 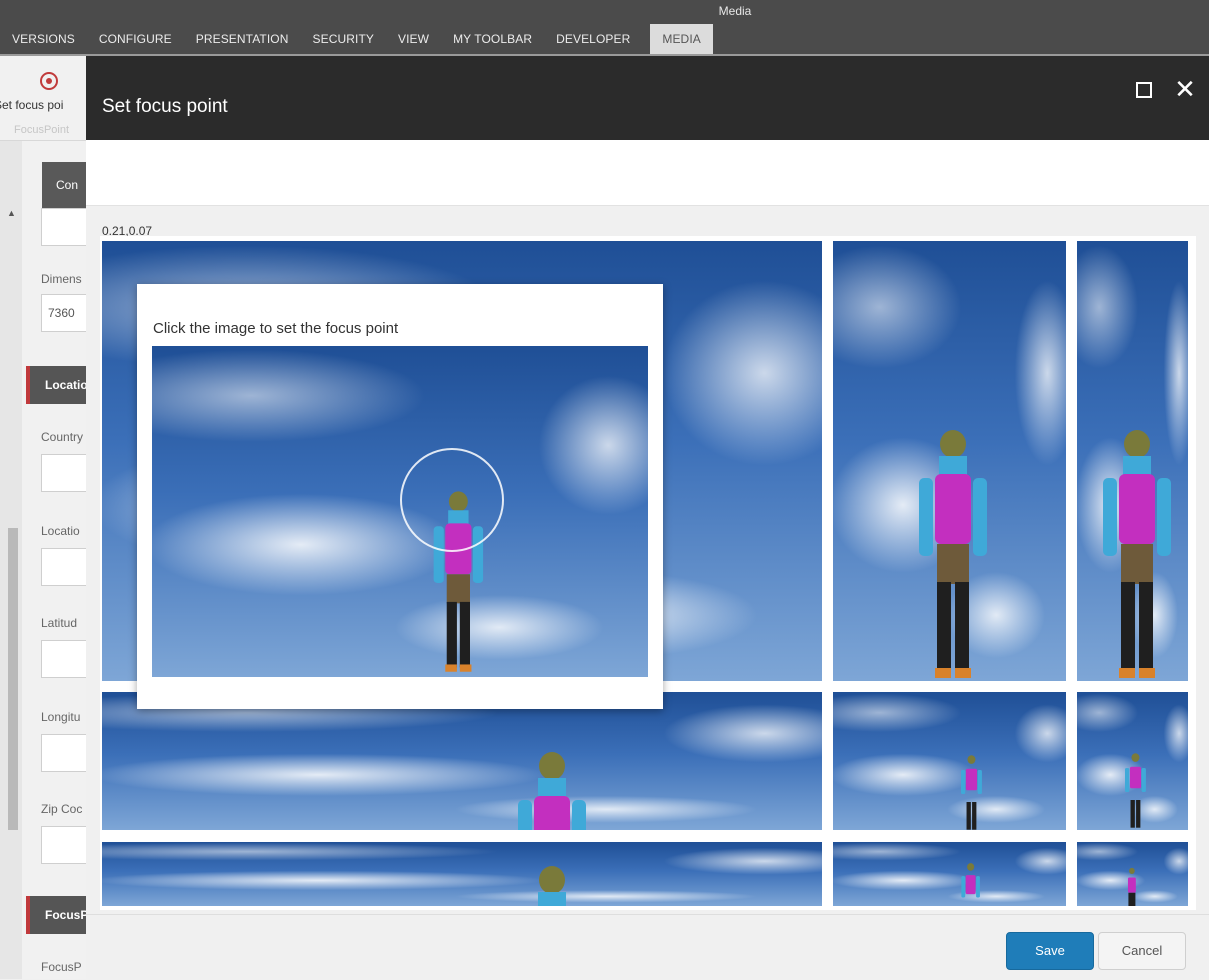 I want to click on crop-preview-medium, so click(x=949, y=761).